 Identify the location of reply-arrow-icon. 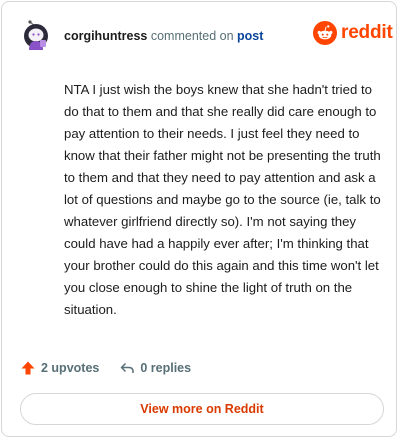
(128, 367).